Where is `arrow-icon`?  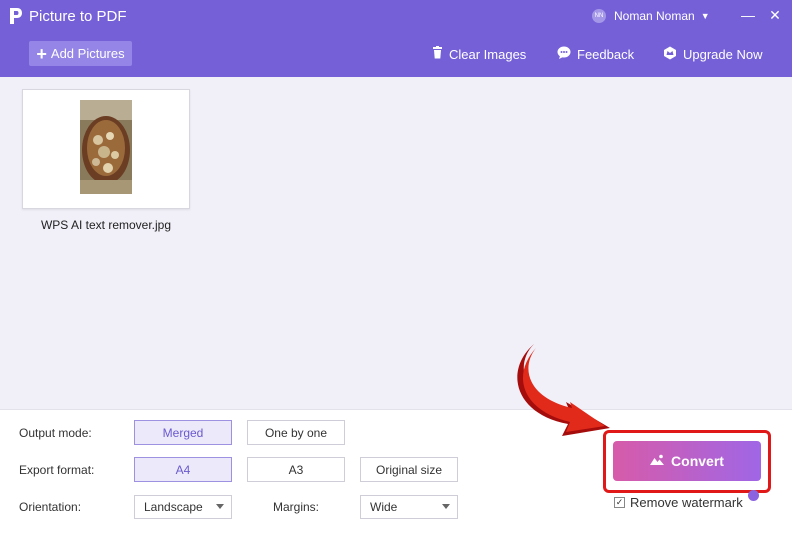 arrow-icon is located at coordinates (563, 390).